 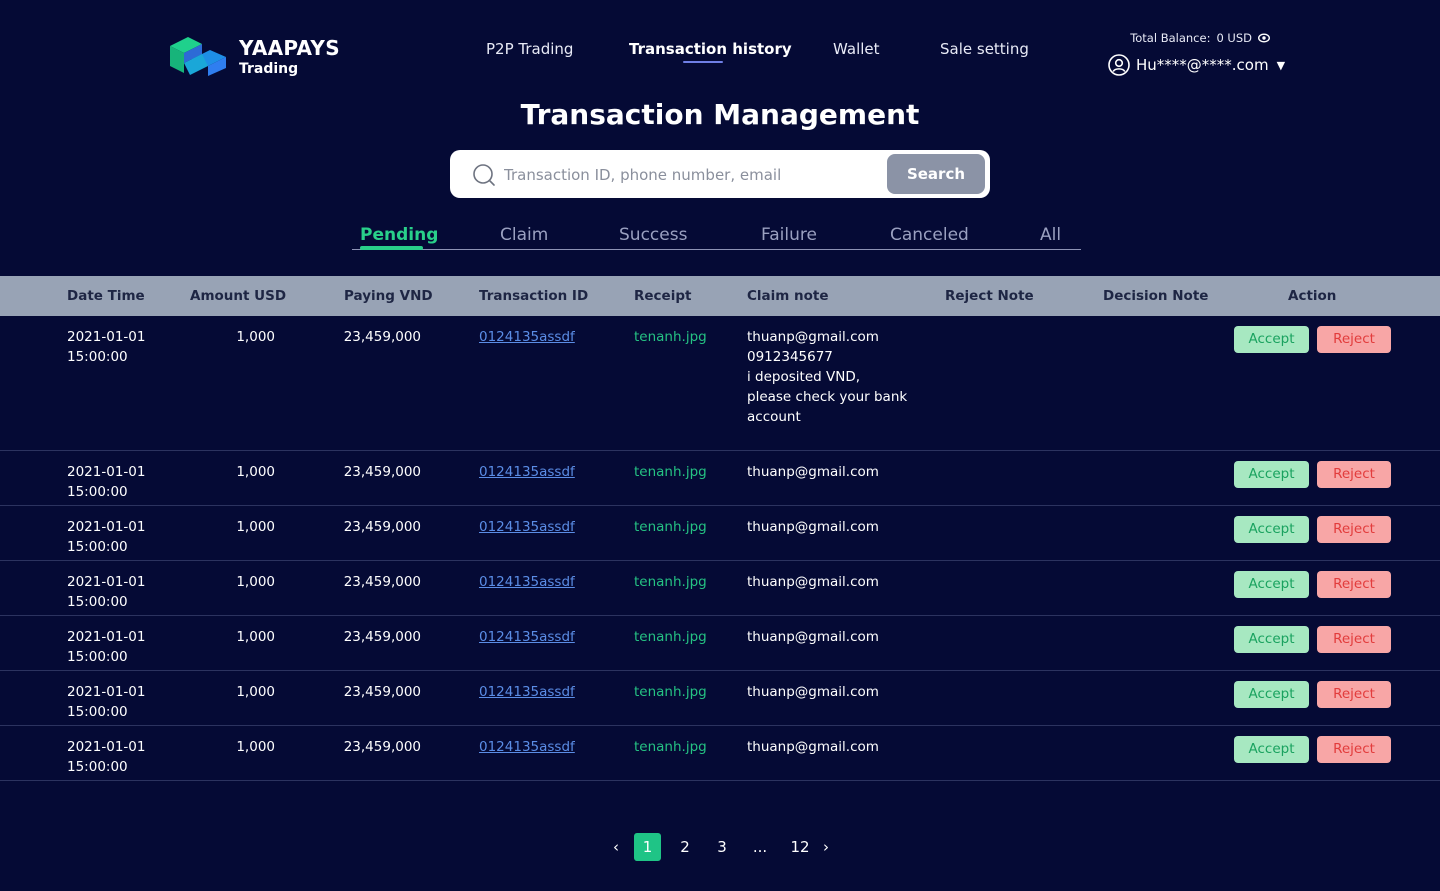 What do you see at coordinates (1200, 38) in the screenshot?
I see `total-balance: Total Balance: 0 USD` at bounding box center [1200, 38].